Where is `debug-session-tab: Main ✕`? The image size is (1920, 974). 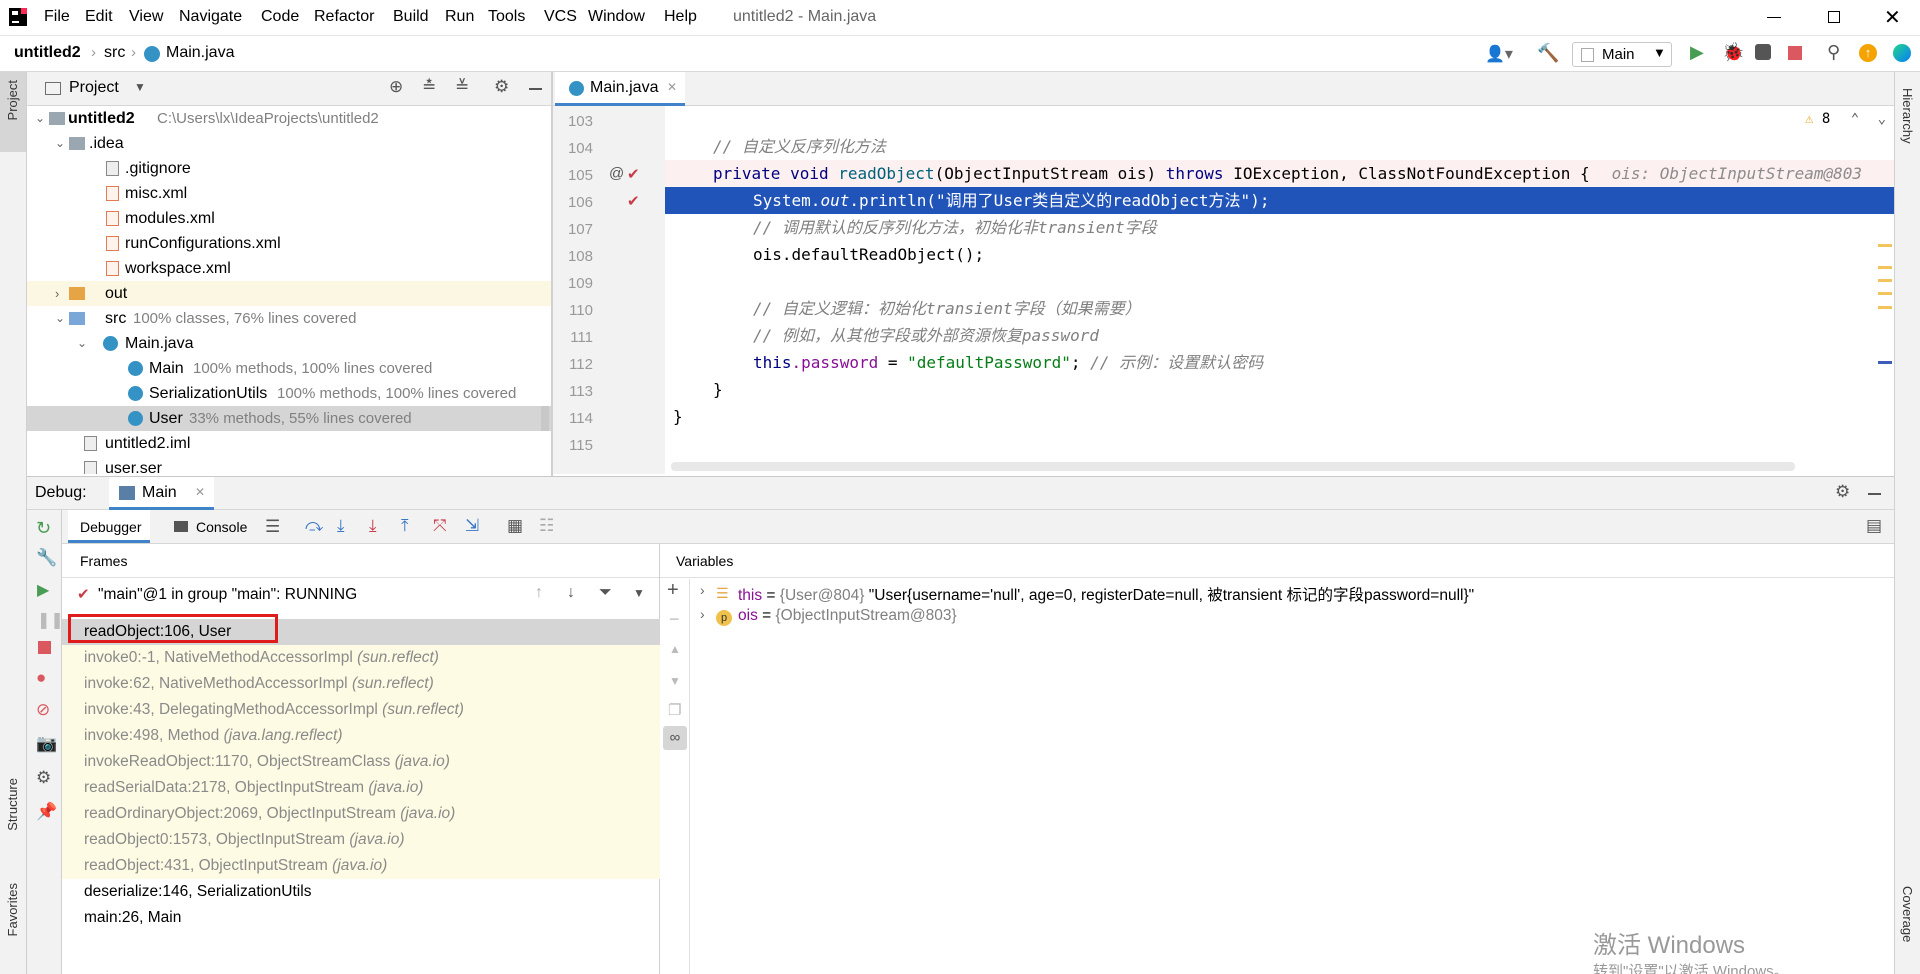
debug-session-tab: Main ✕ is located at coordinates (161, 493).